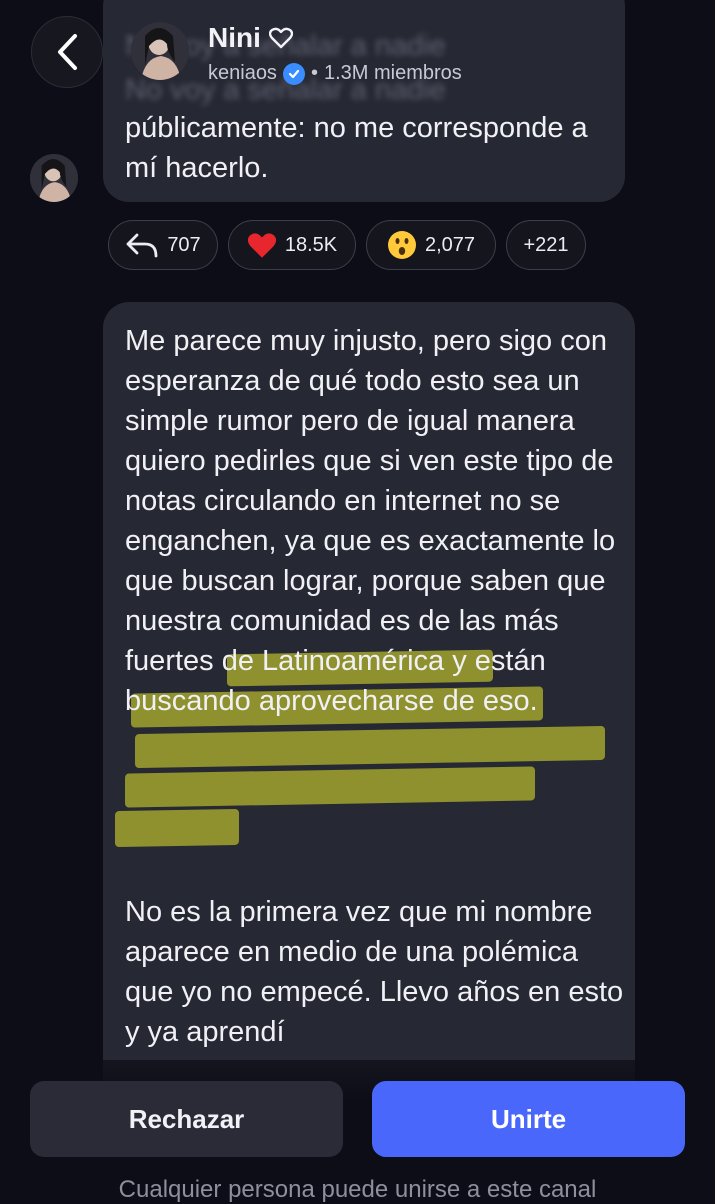  I want to click on chevron-left-icon, so click(67, 52).